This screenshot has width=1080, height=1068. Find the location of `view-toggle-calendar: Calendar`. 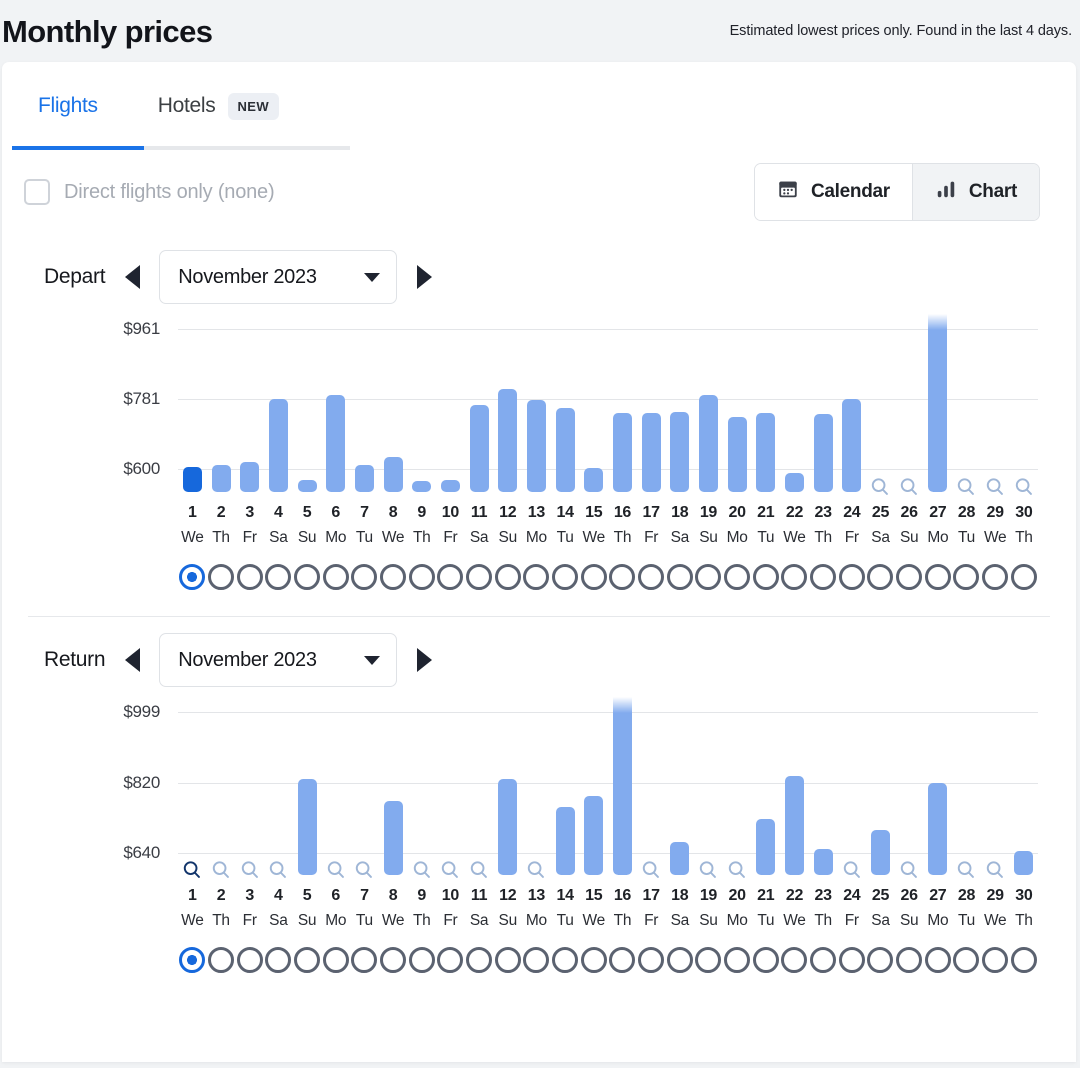

view-toggle-calendar: Calendar is located at coordinates (833, 192).